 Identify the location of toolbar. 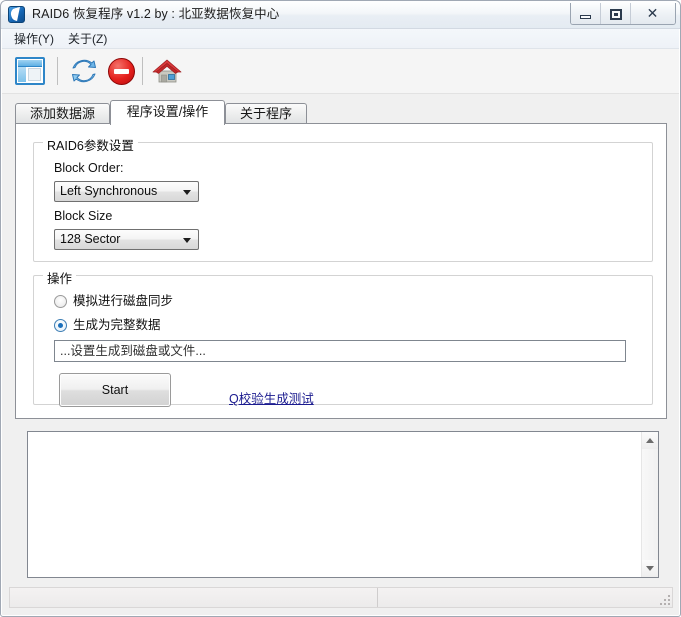
(340, 71).